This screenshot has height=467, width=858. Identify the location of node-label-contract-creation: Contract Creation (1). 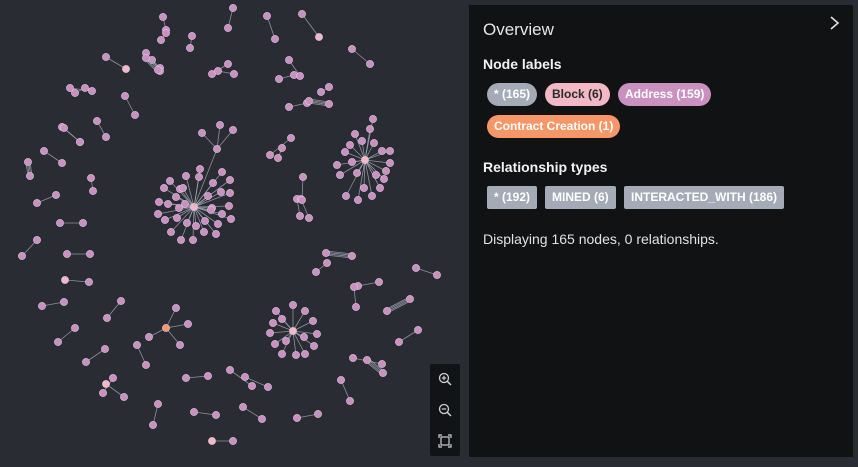
(554, 126).